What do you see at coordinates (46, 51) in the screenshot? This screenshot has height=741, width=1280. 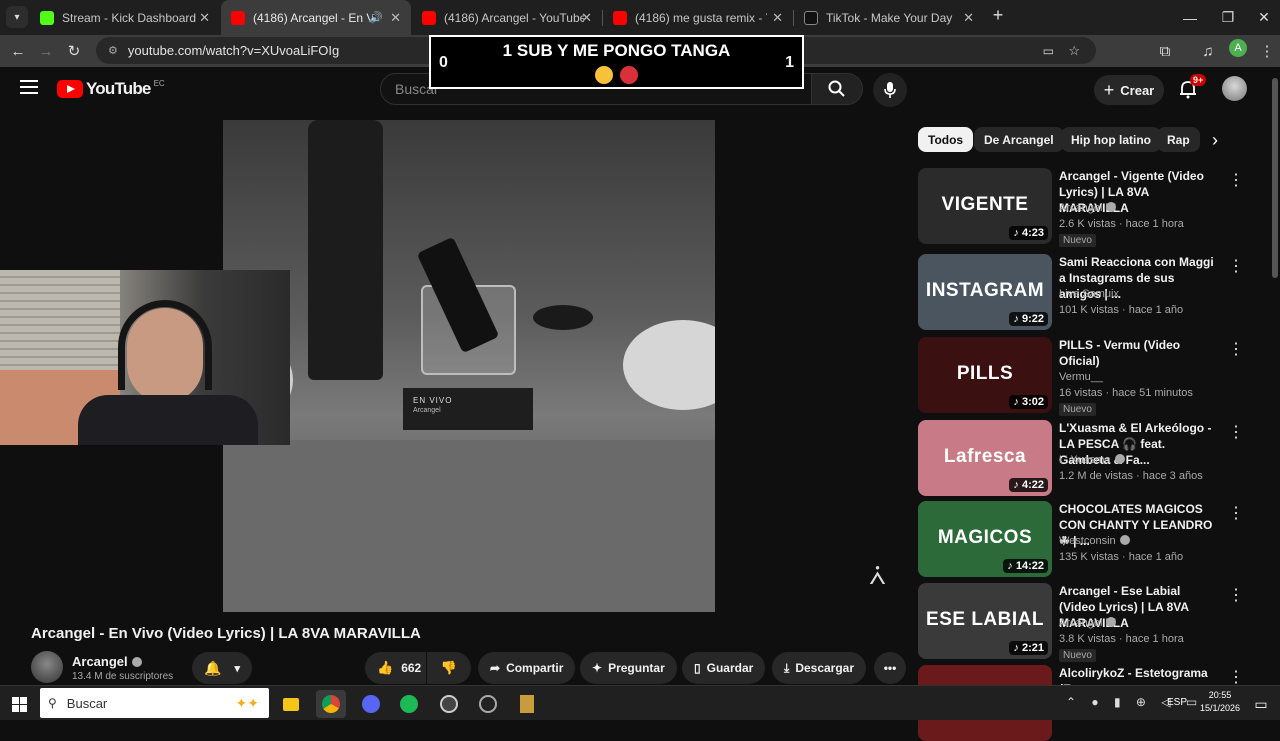 I see `forward-arrow-icon: →` at bounding box center [46, 51].